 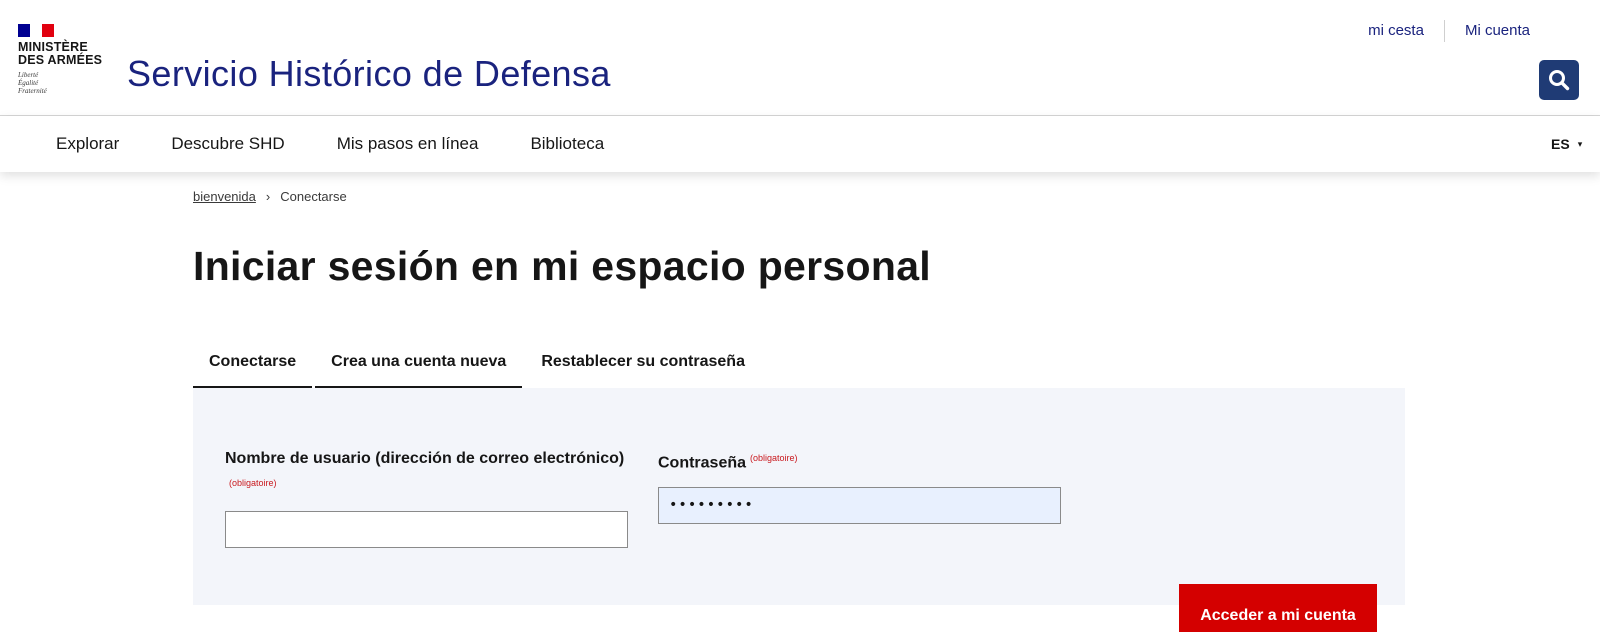 I want to click on nav-item-explorar: Explorar, so click(x=87, y=144).